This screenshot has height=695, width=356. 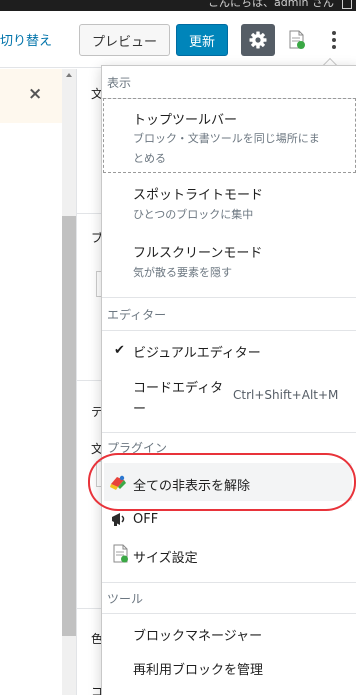 What do you see at coordinates (137, 315) in the screenshot?
I see `editor-section-label: エディター` at bounding box center [137, 315].